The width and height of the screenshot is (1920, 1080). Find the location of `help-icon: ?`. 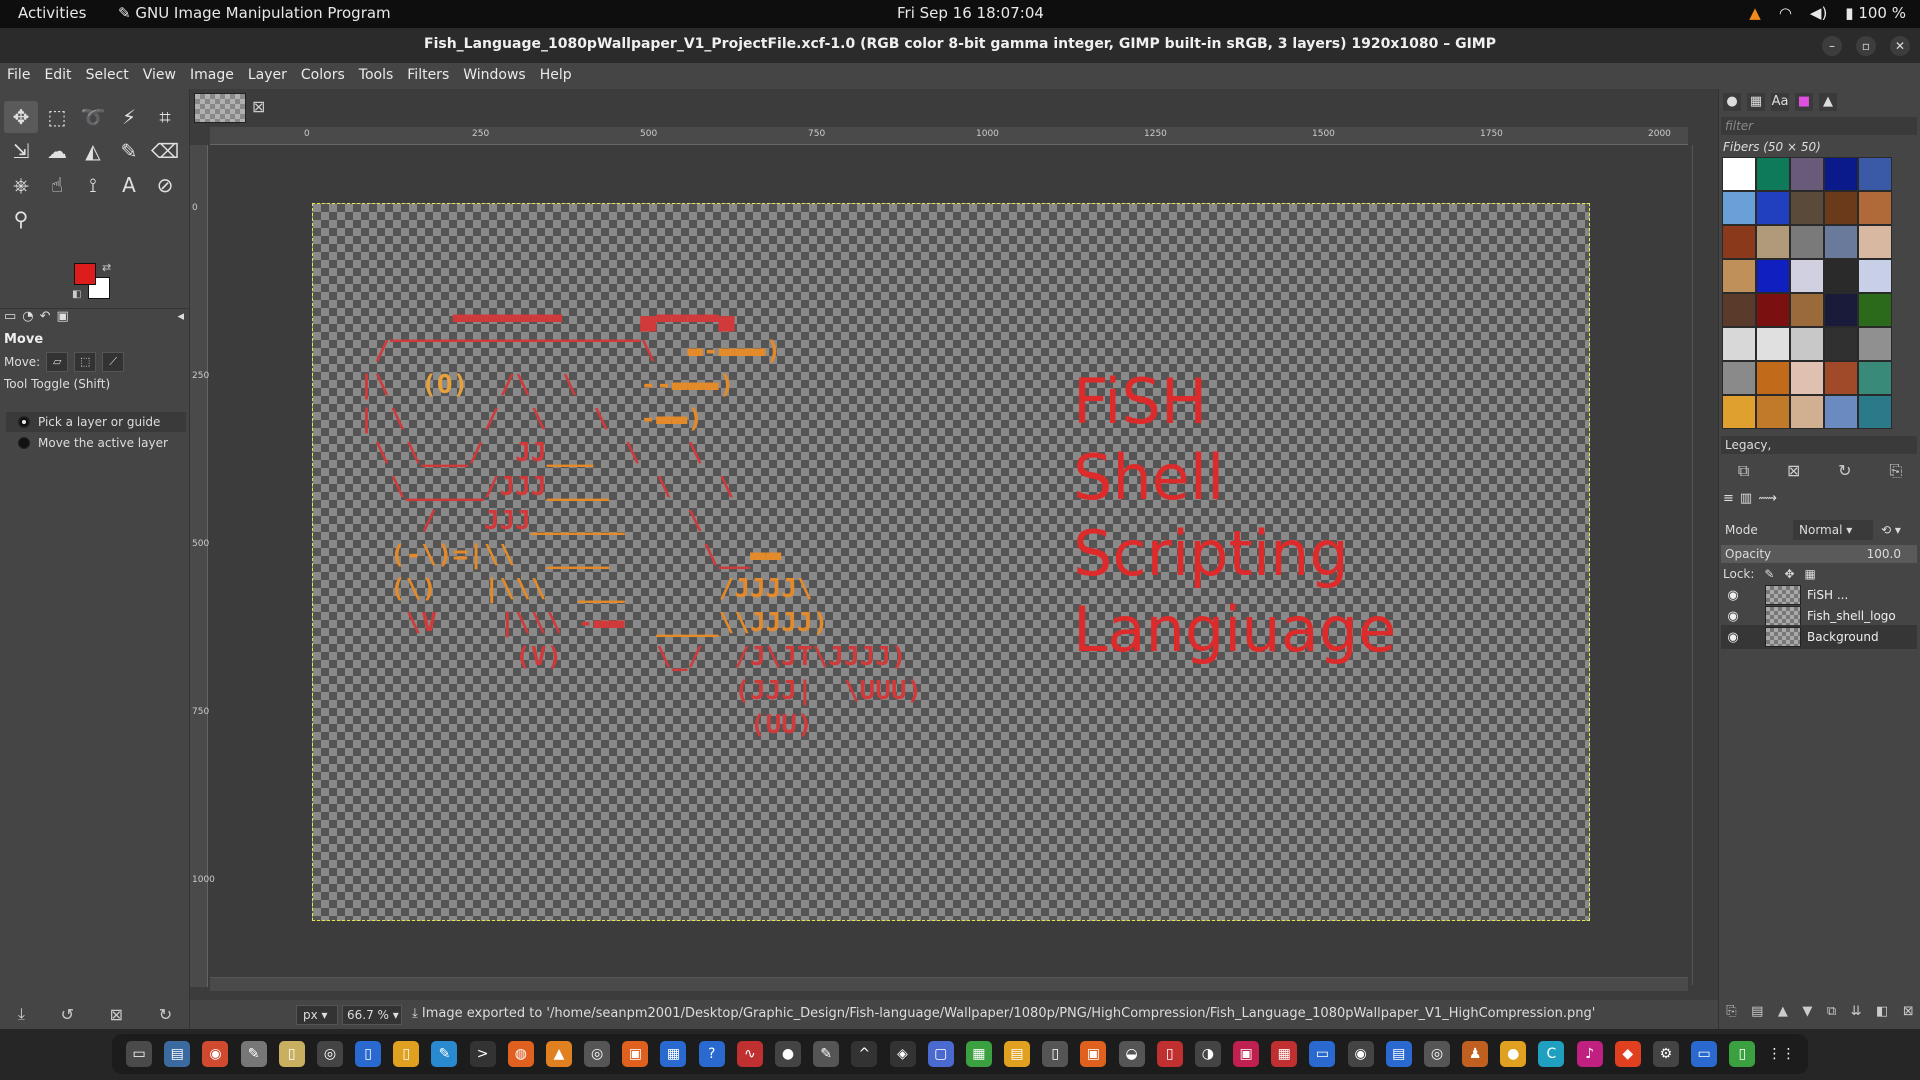

help-icon: ? is located at coordinates (711, 1054).